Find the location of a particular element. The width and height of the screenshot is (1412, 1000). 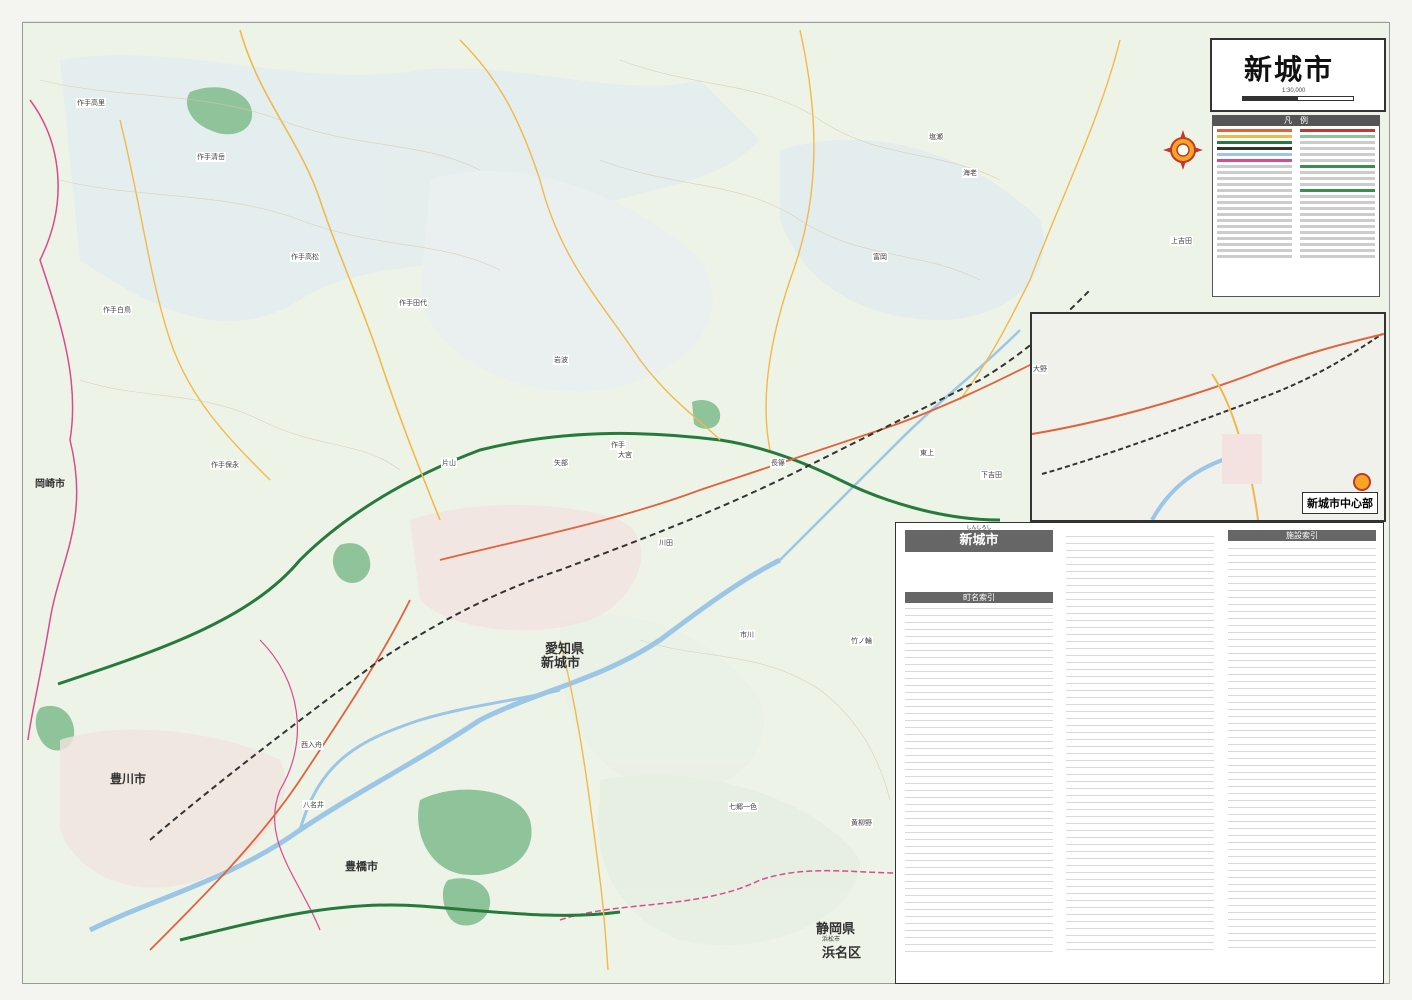

inset-map: 新城市中心部 is located at coordinates (1208, 417).